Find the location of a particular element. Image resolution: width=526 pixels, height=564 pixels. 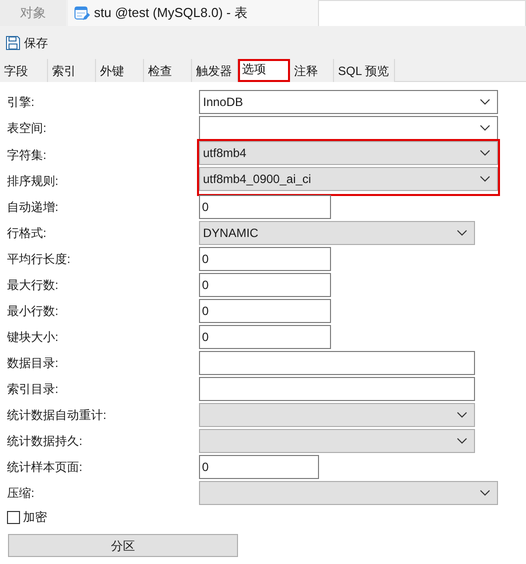

field-label: 最大行数: is located at coordinates (33, 285).